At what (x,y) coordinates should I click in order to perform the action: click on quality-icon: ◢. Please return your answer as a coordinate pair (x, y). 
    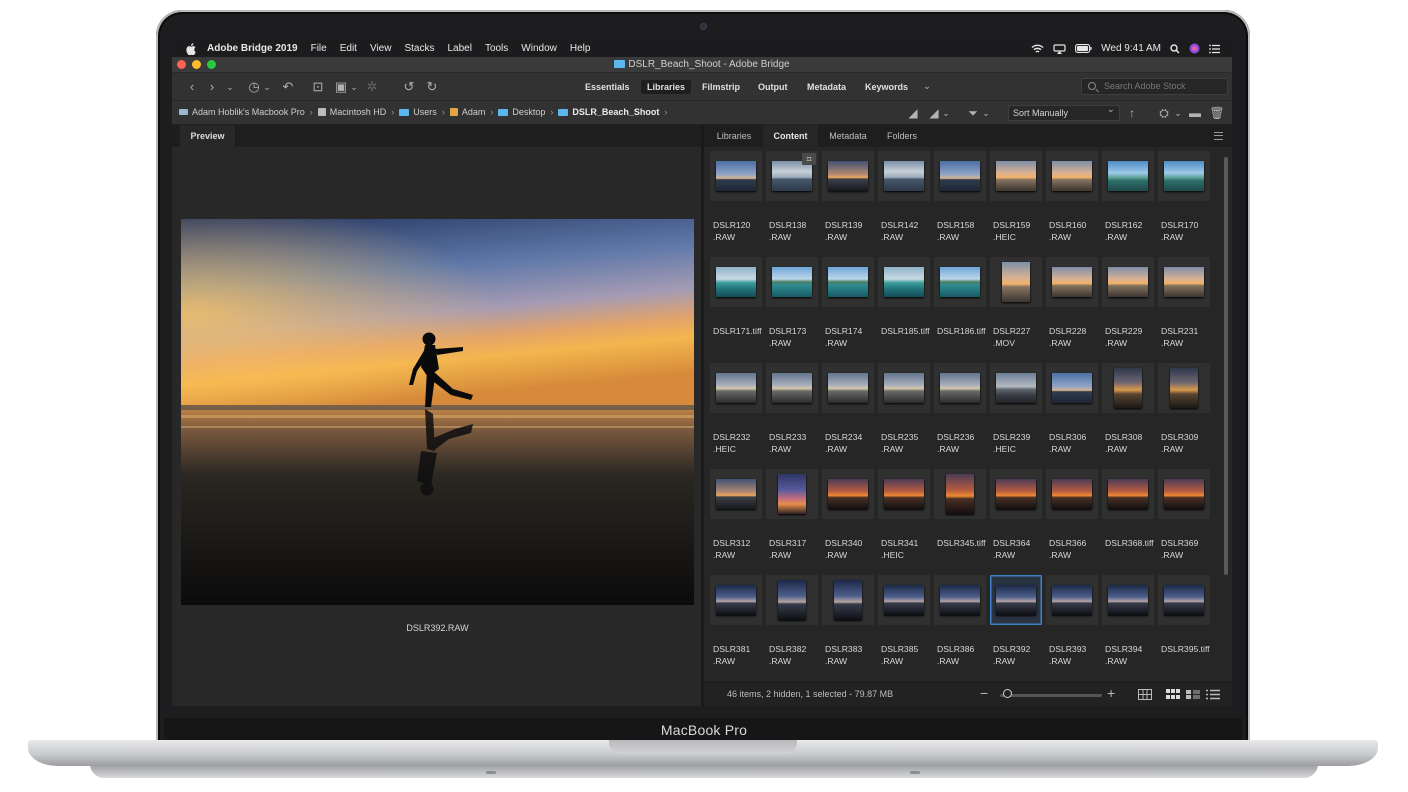
    Looking at the image, I should click on (913, 113).